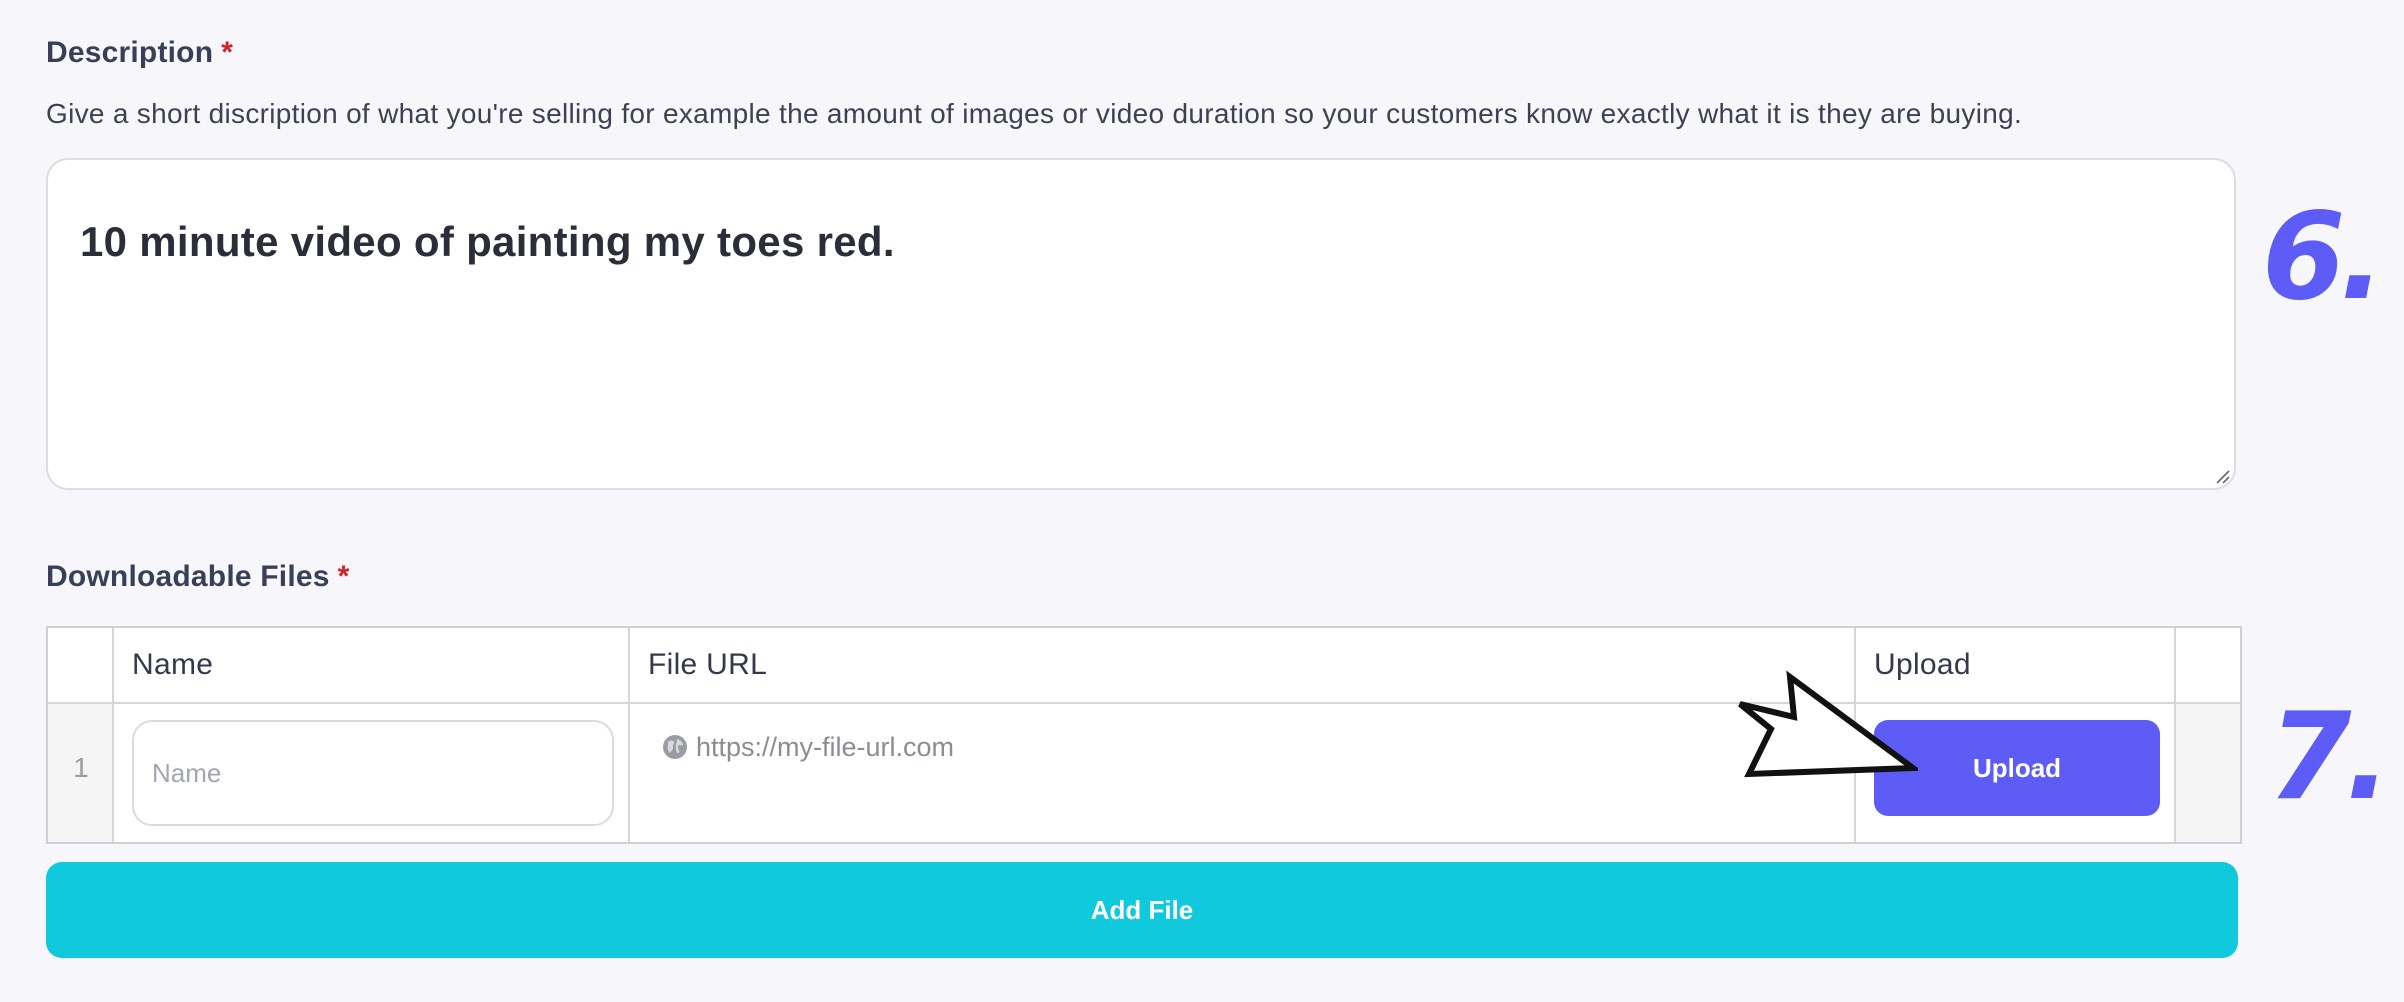 This screenshot has width=2404, height=1002. I want to click on table-header-file-url: File URL, so click(1243, 666).